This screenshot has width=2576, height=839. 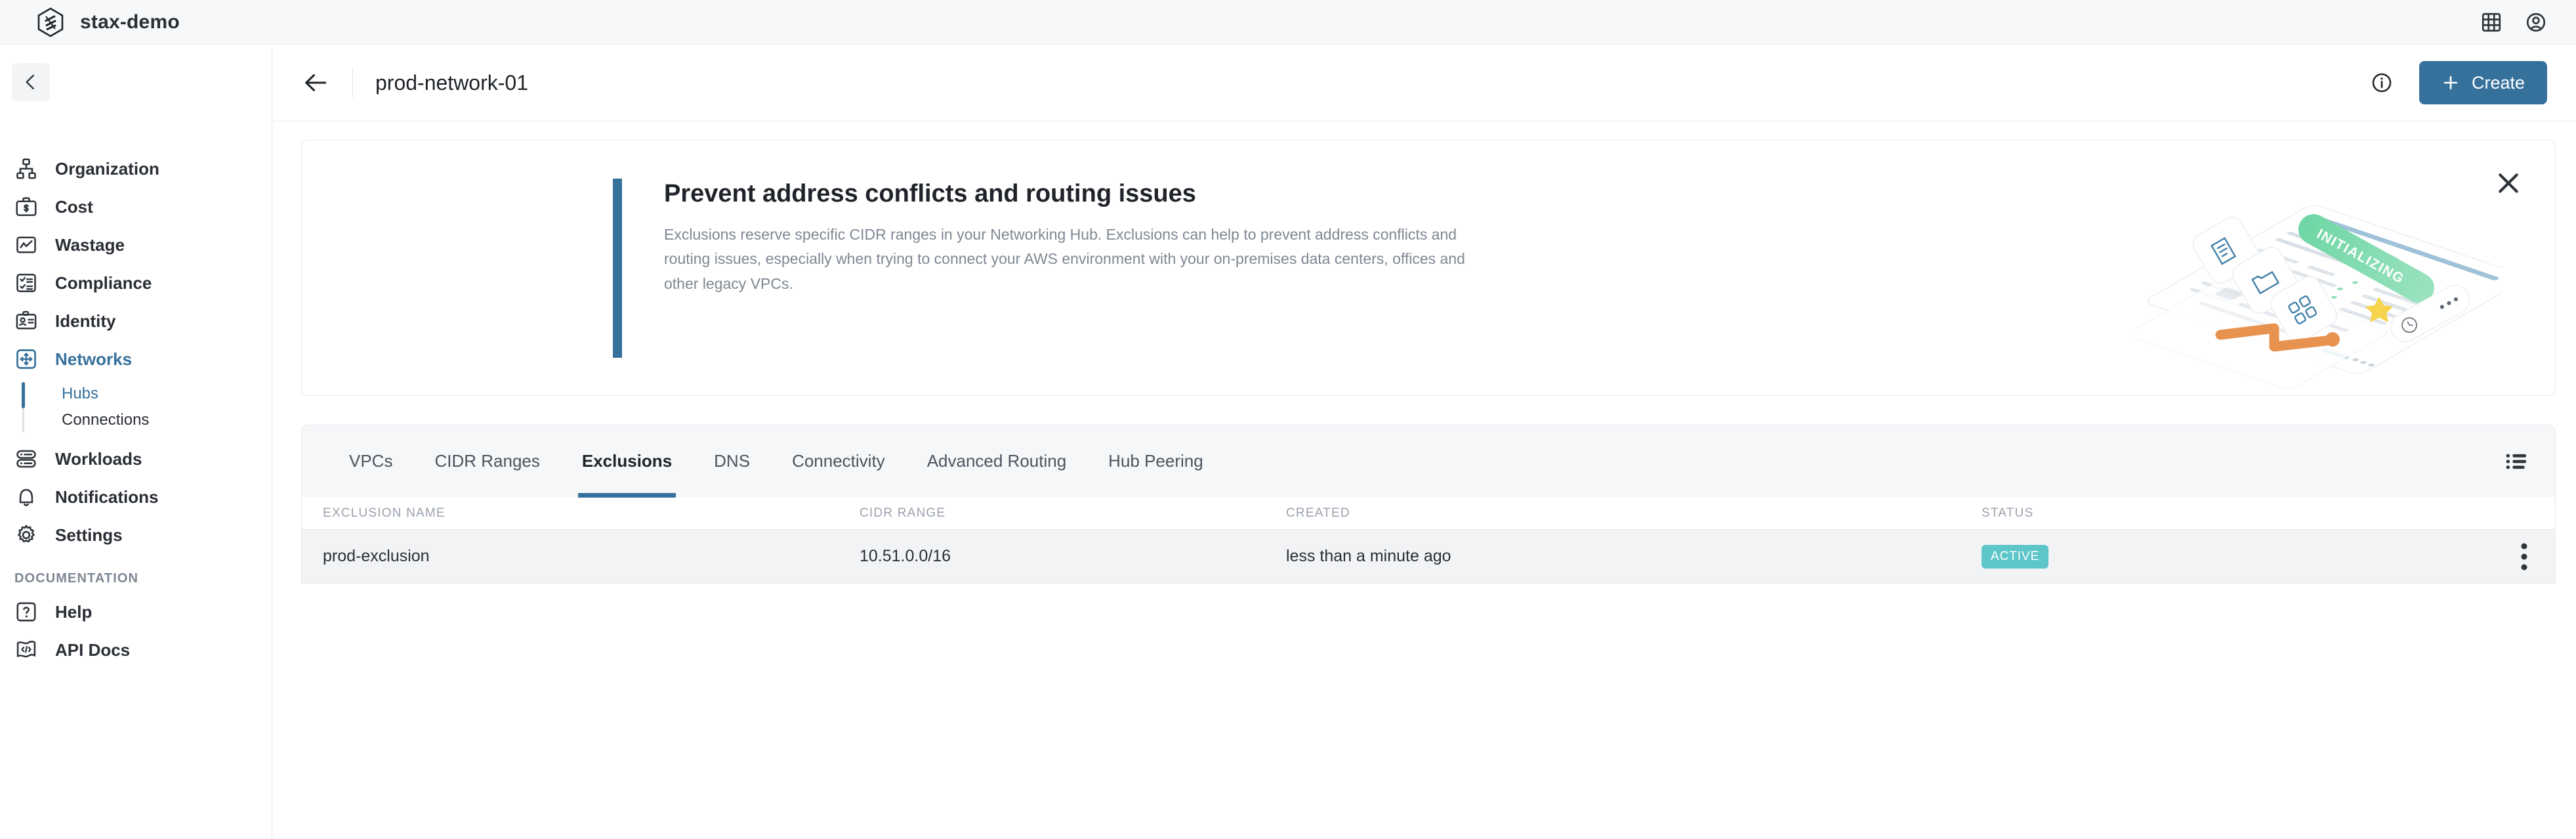 I want to click on sidebar-item-notifications: Notifications, so click(x=136, y=497).